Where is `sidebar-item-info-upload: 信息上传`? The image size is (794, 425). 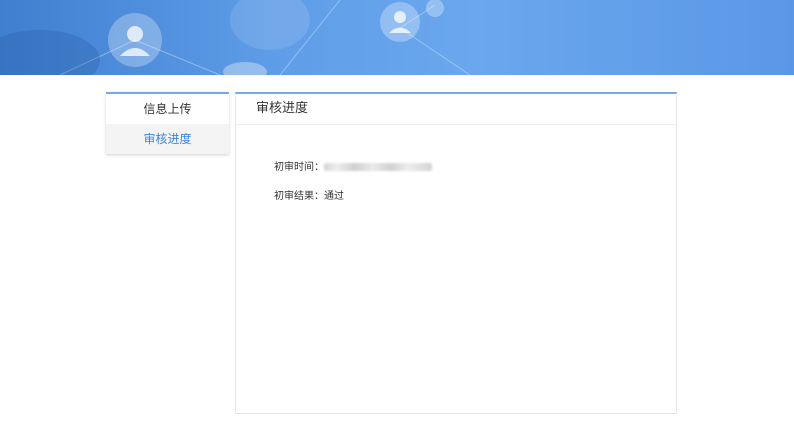 sidebar-item-info-upload: 信息上传 is located at coordinates (167, 109).